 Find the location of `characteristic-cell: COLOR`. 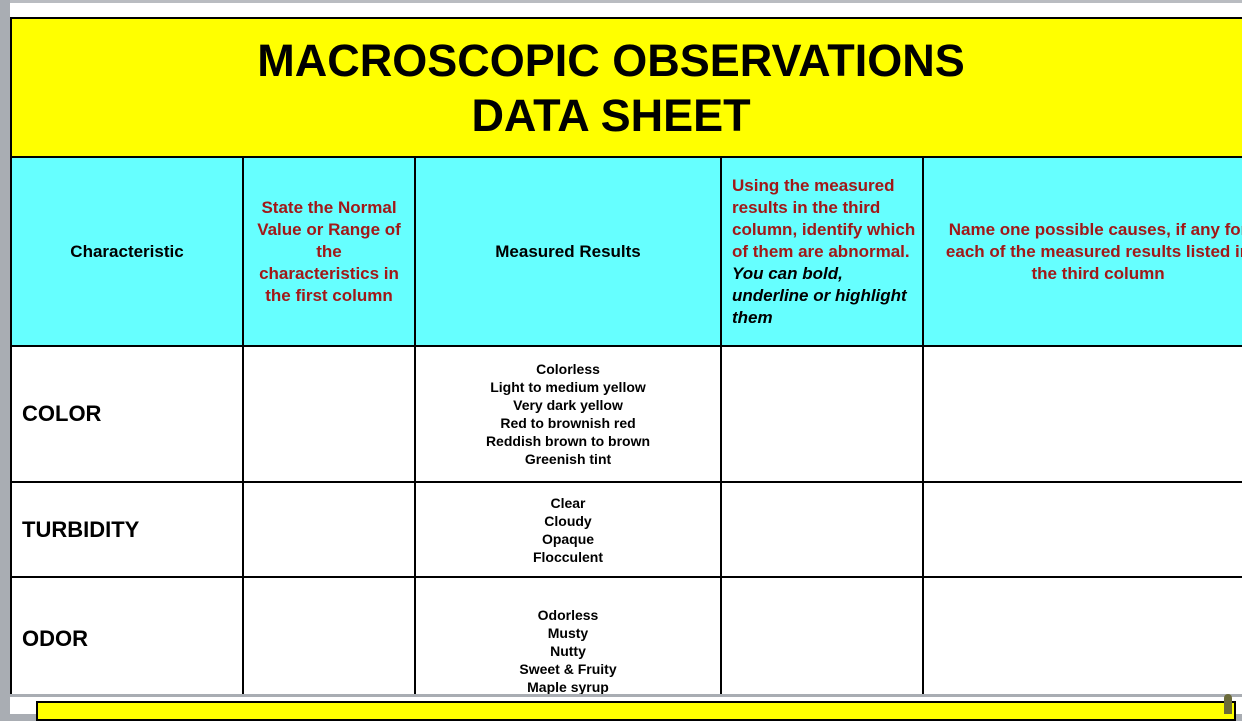

characteristic-cell: COLOR is located at coordinates (127, 414).